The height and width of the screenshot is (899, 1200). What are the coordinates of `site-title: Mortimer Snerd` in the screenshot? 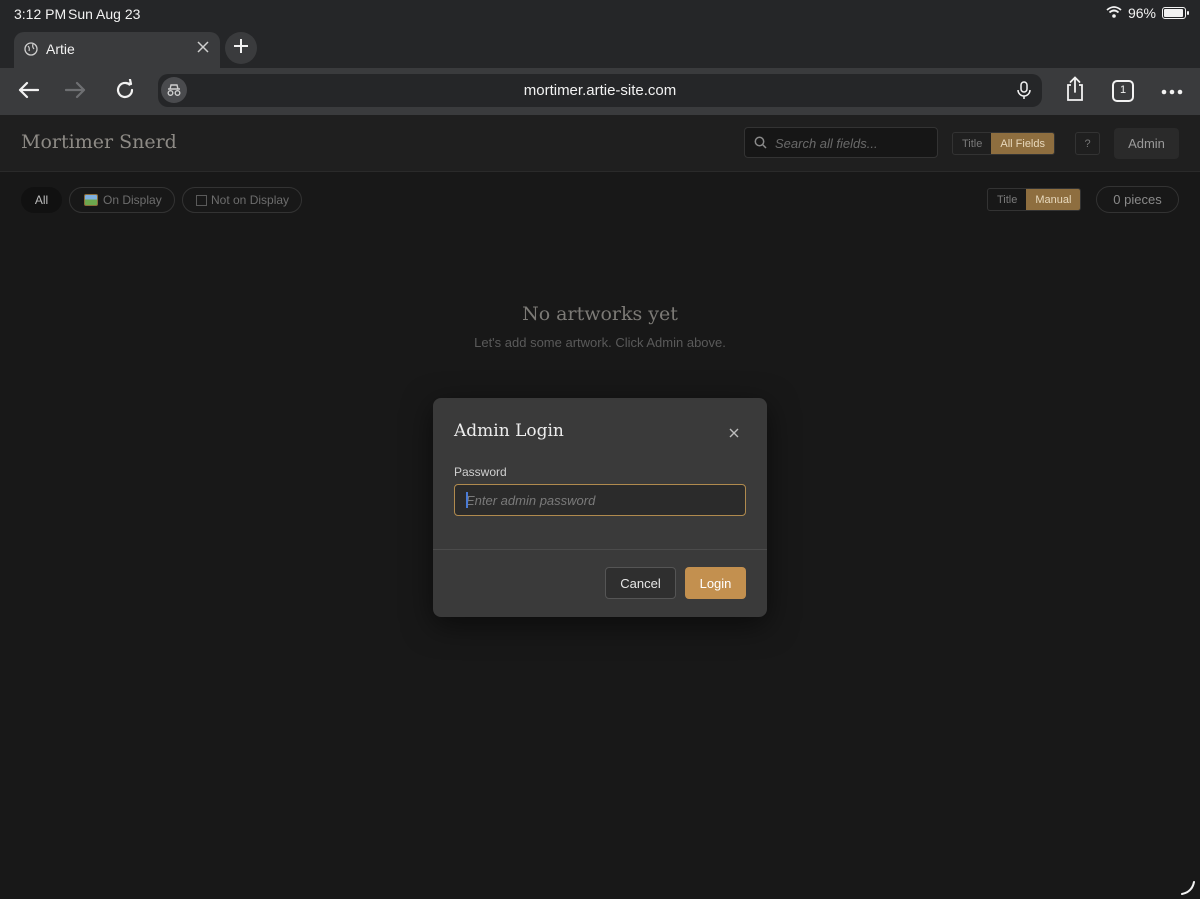 It's located at (99, 142).